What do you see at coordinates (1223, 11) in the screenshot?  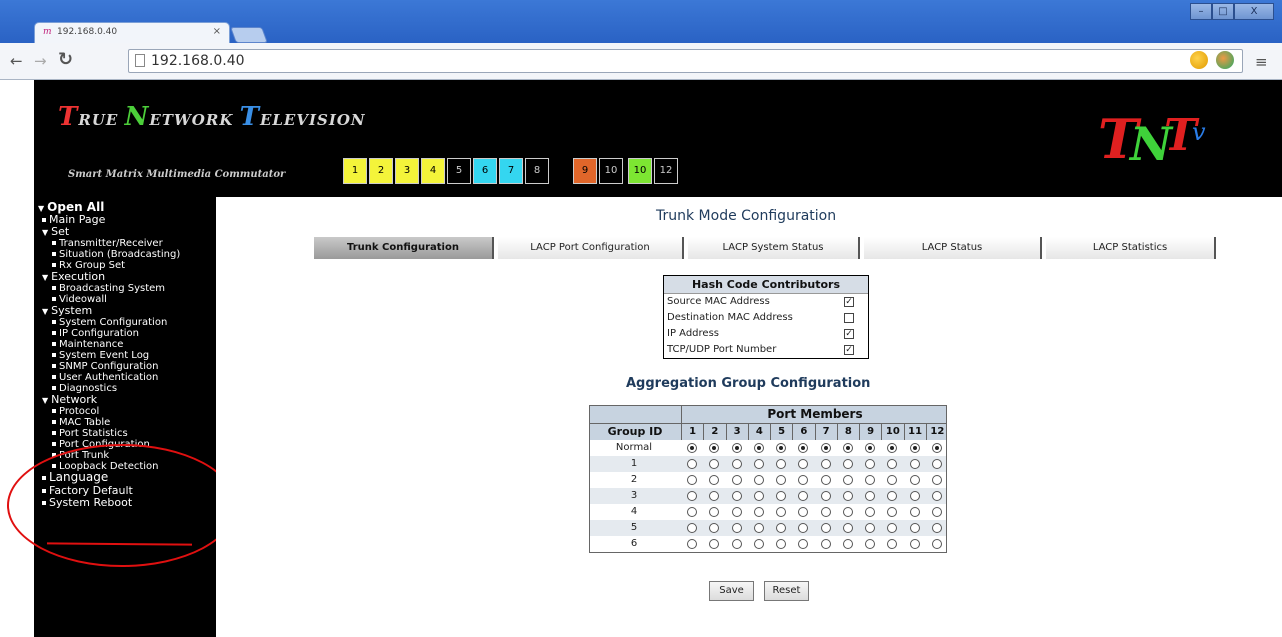 I see `maximize-button: □` at bounding box center [1223, 11].